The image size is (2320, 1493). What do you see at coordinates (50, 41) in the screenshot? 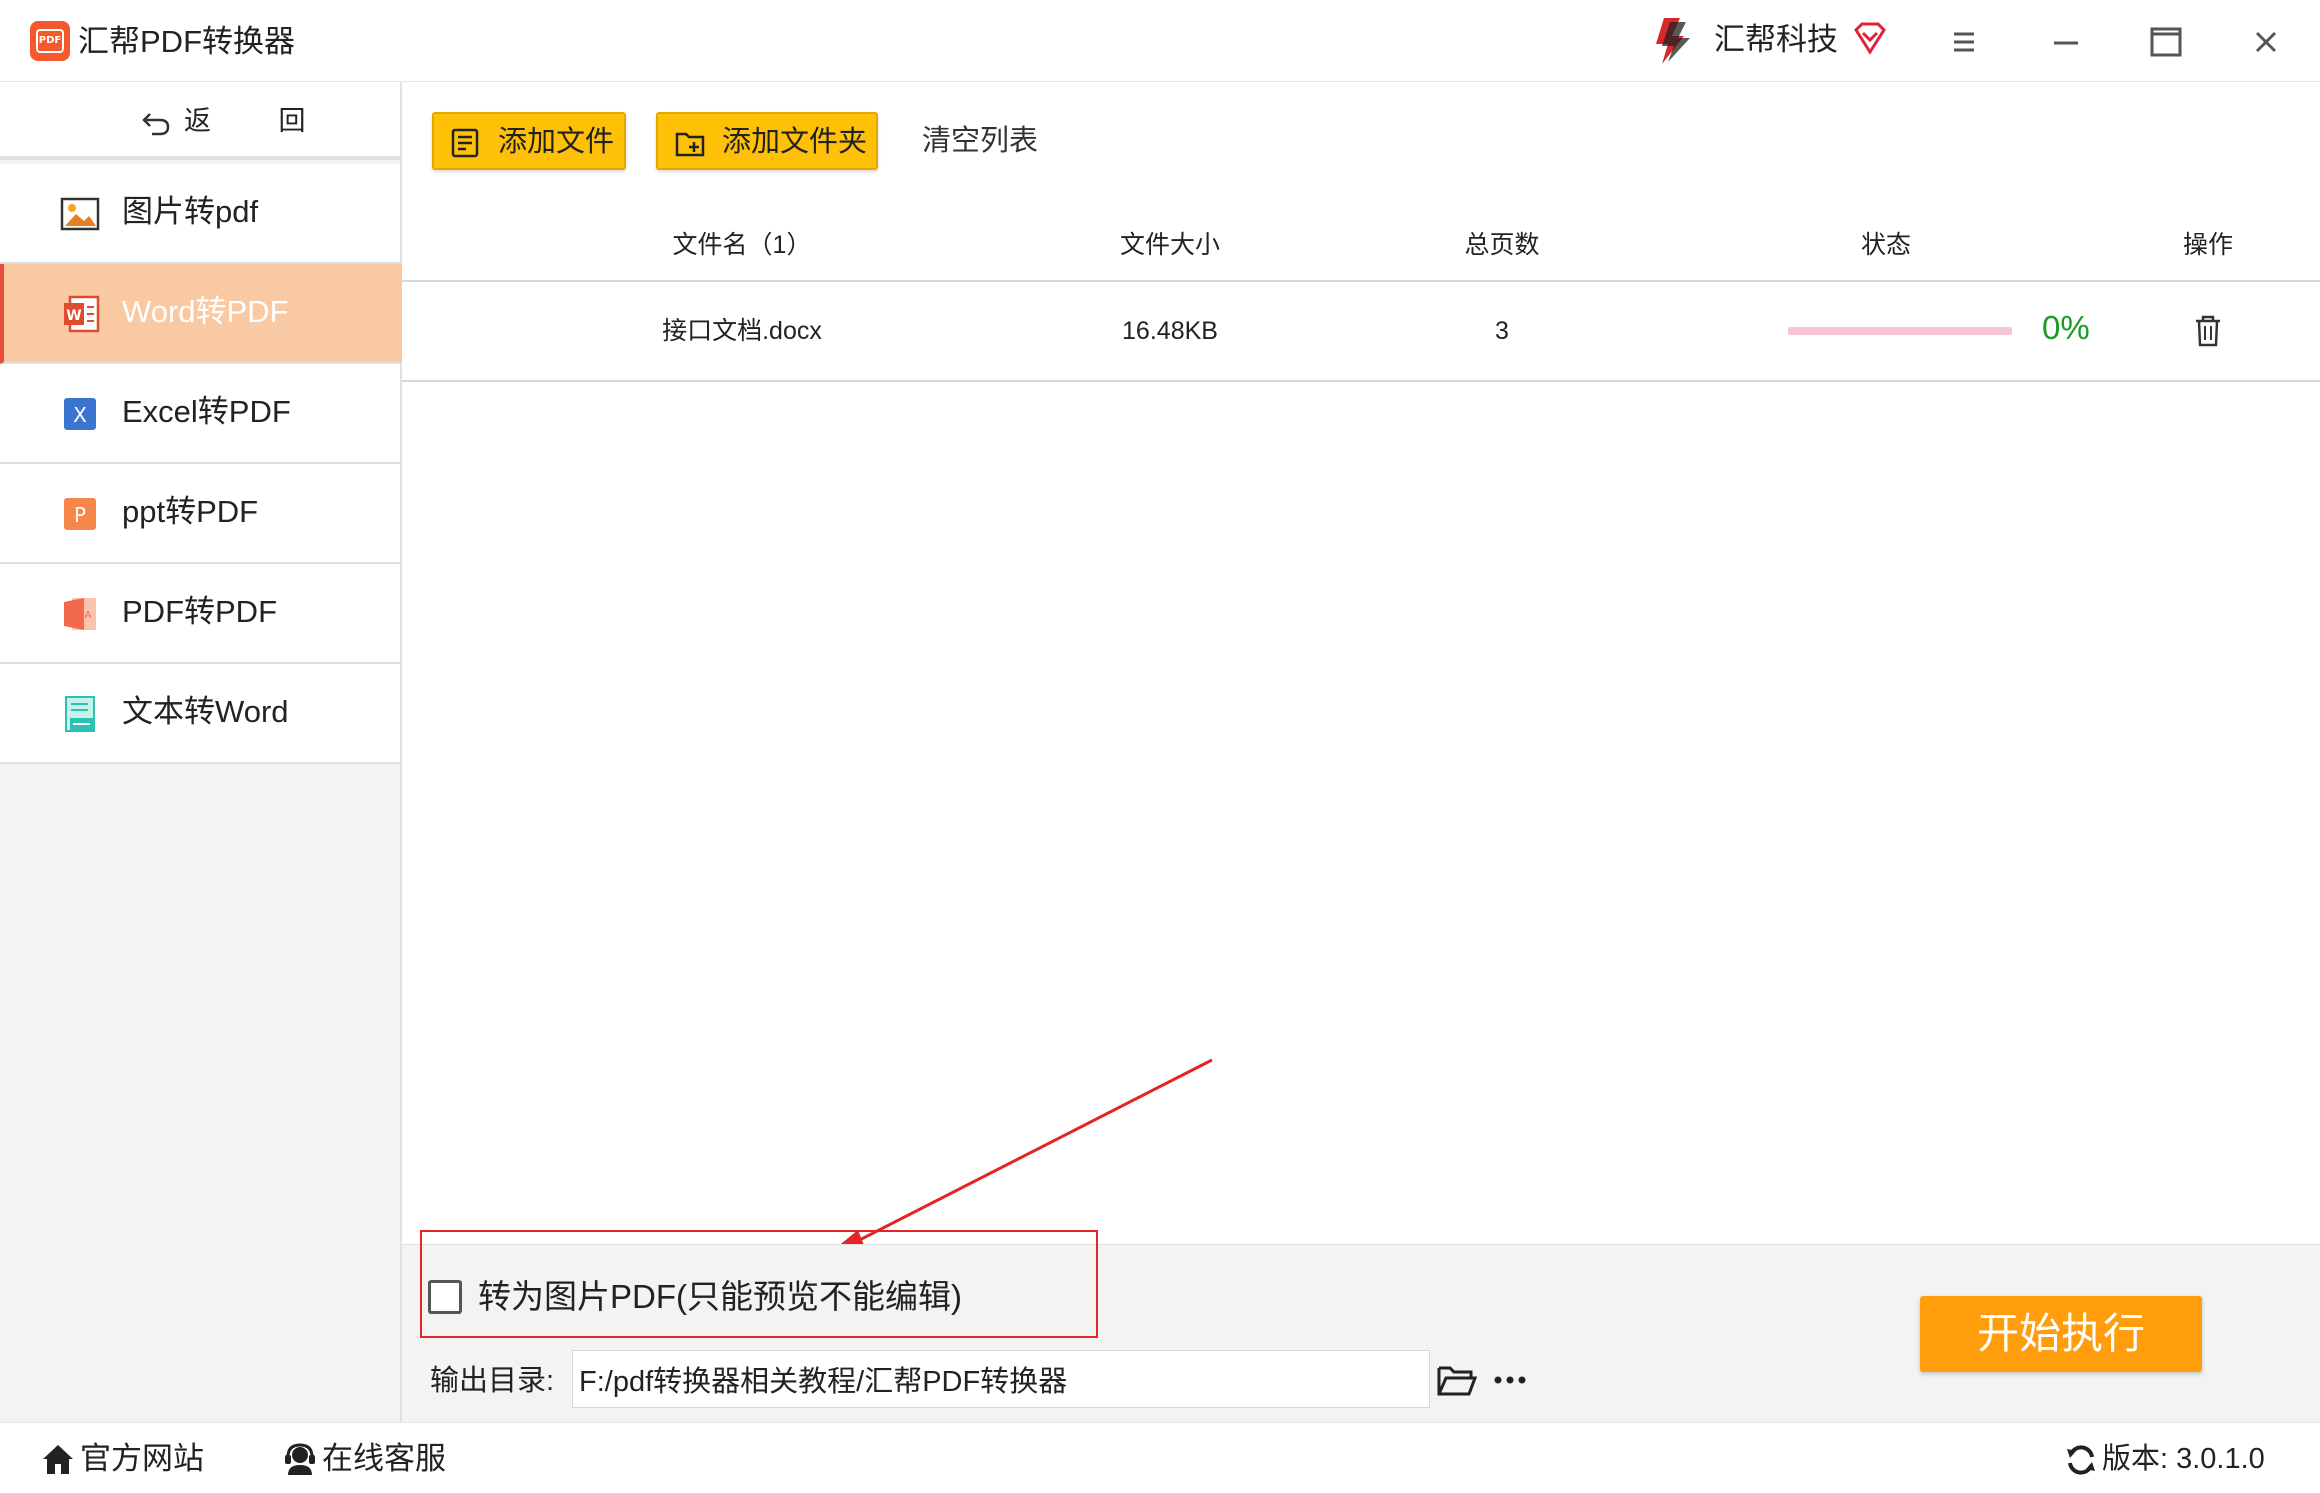
I see `app-logo-icon: PDF` at bounding box center [50, 41].